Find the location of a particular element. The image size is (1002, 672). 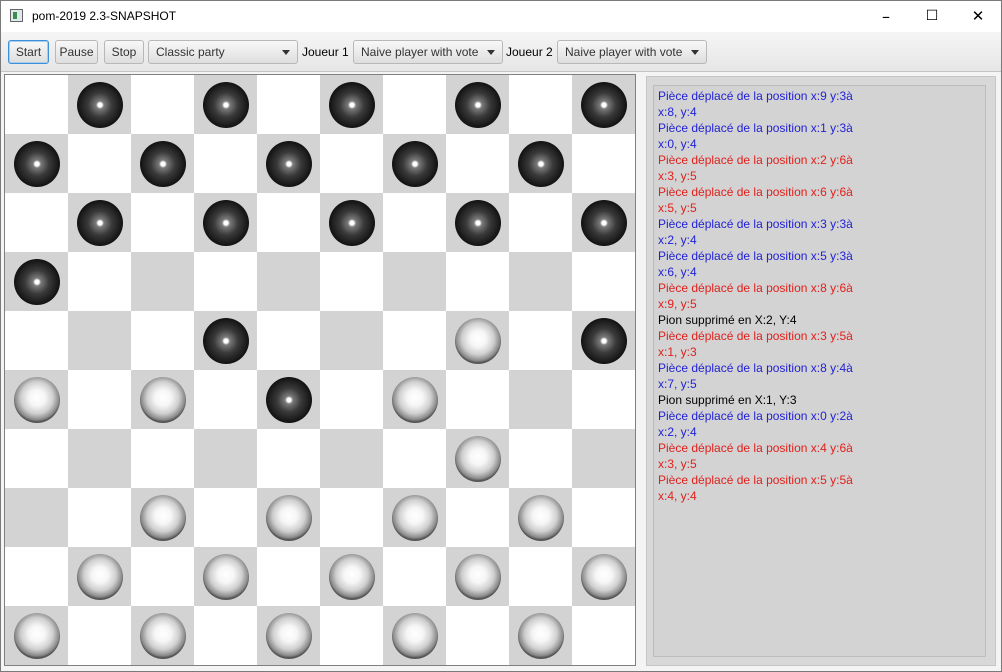

stop-button: Stop is located at coordinates (124, 52).